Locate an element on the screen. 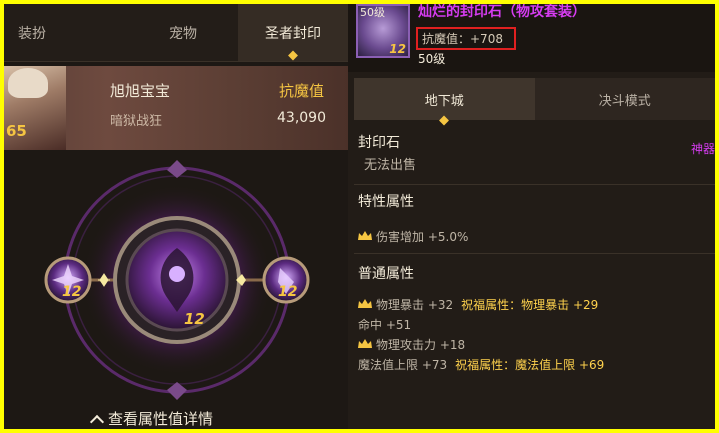  character-job: 暗狱战狂 is located at coordinates (136, 121).